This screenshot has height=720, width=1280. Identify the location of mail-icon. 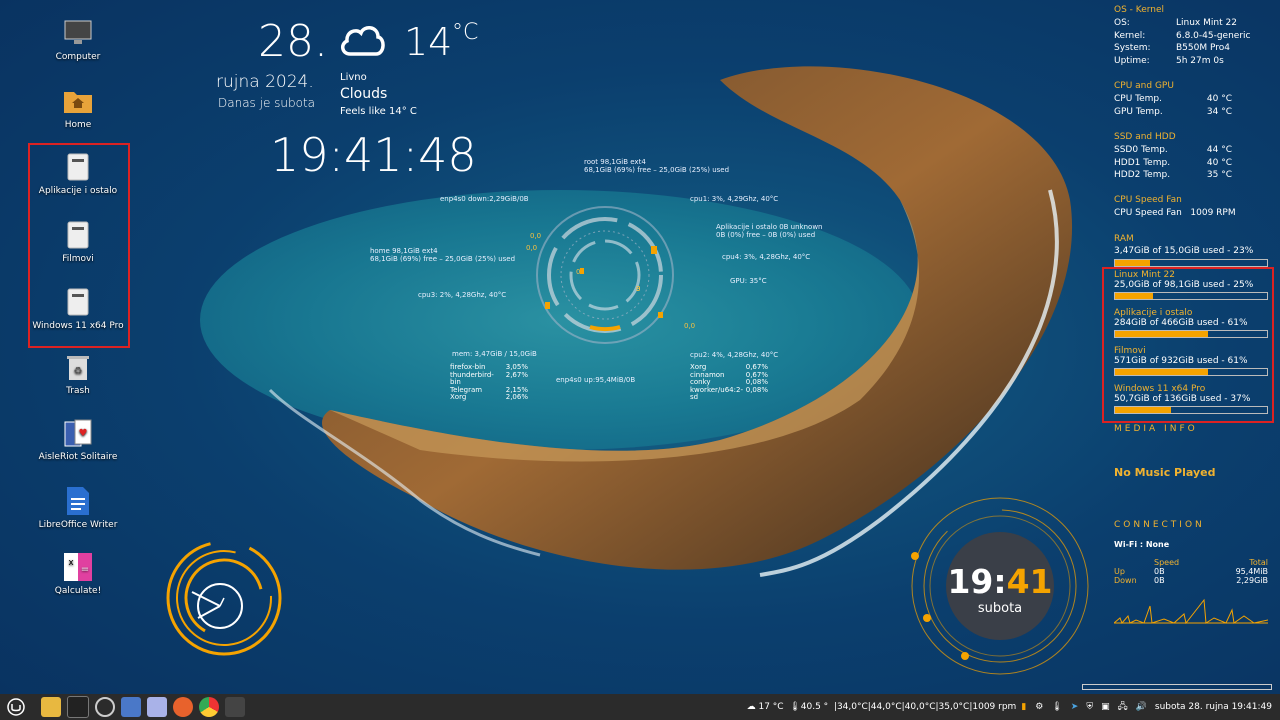
(131, 707).